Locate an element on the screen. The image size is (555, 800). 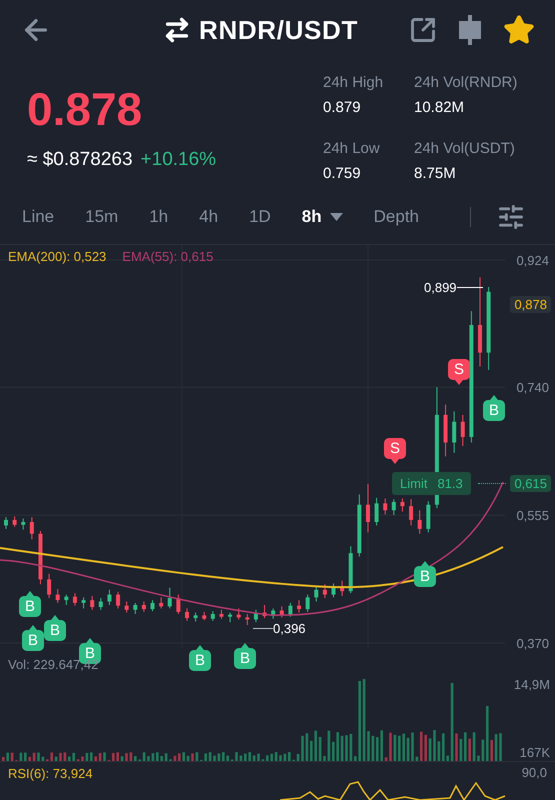
price-axis-label: 0,555 is located at coordinates (532, 516).